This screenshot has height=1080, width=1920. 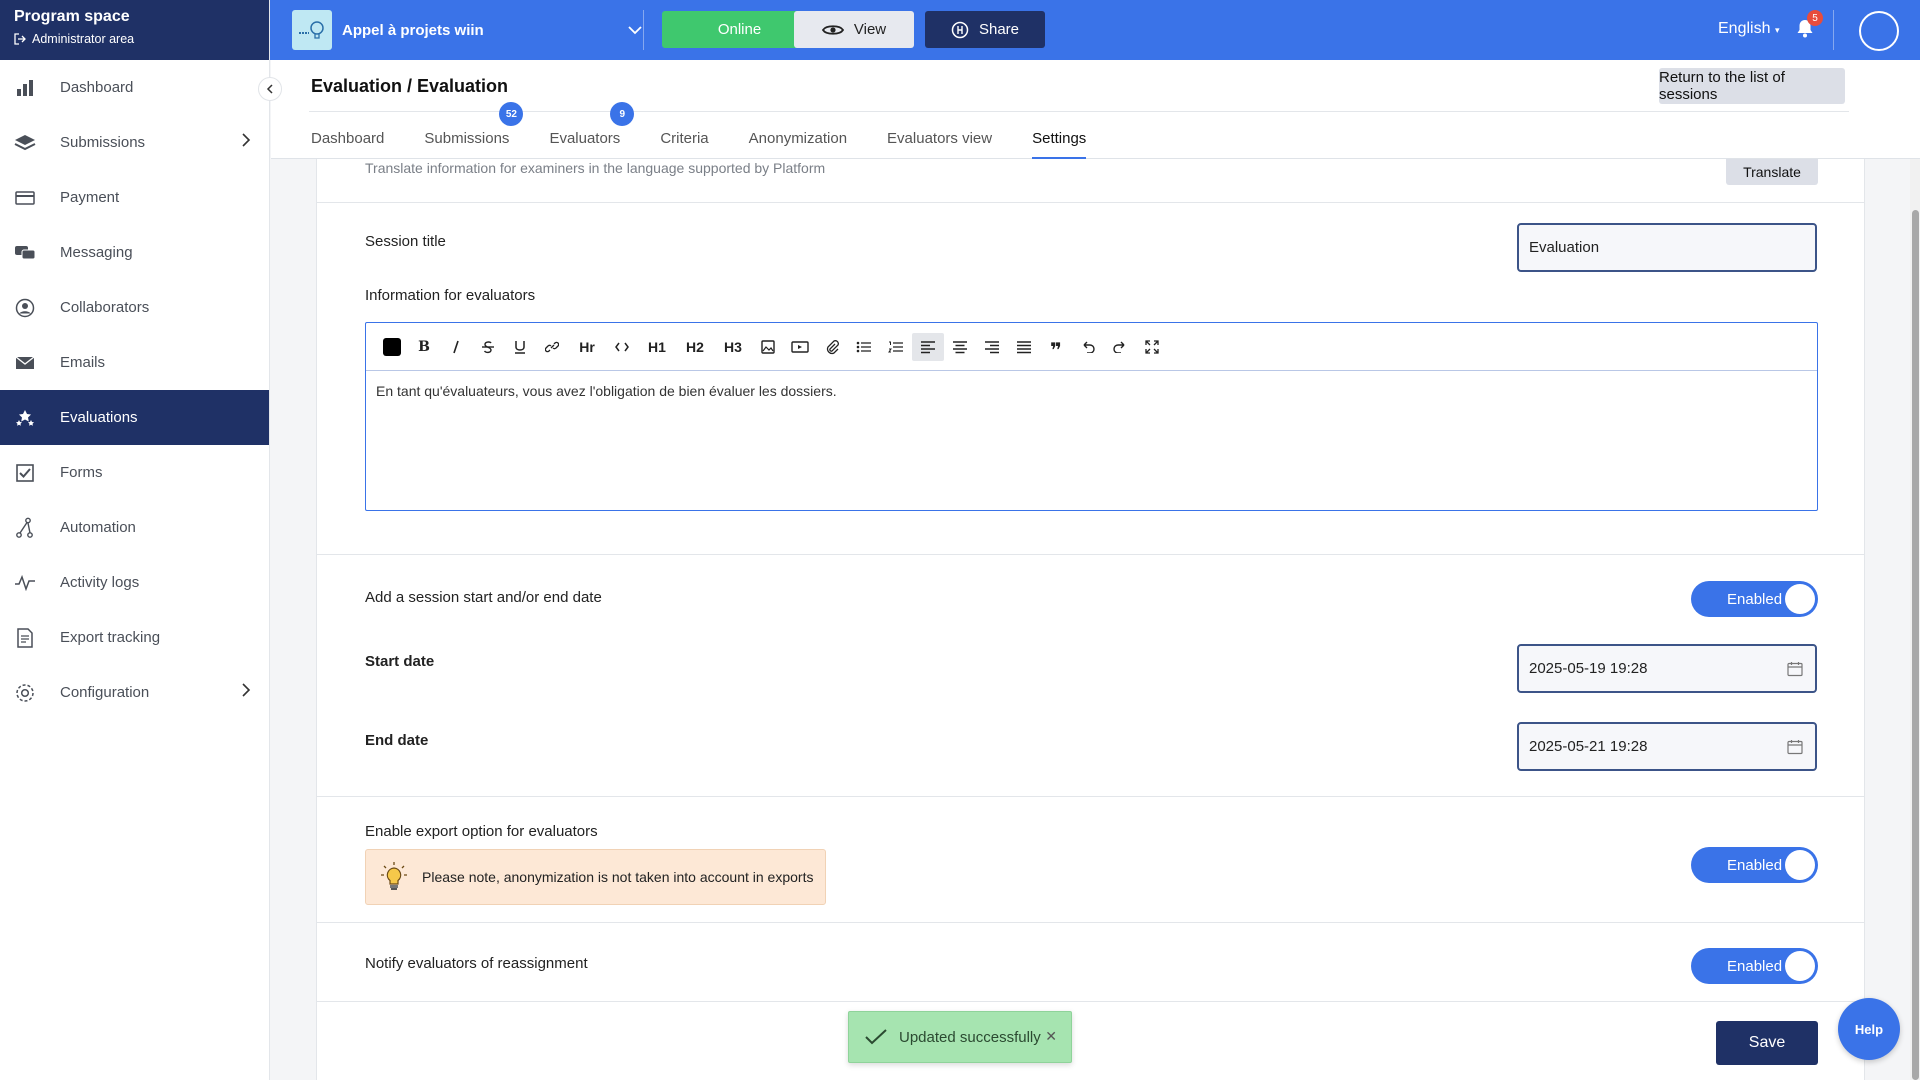 I want to click on session-date-toggle: Enabled, so click(x=1754, y=599).